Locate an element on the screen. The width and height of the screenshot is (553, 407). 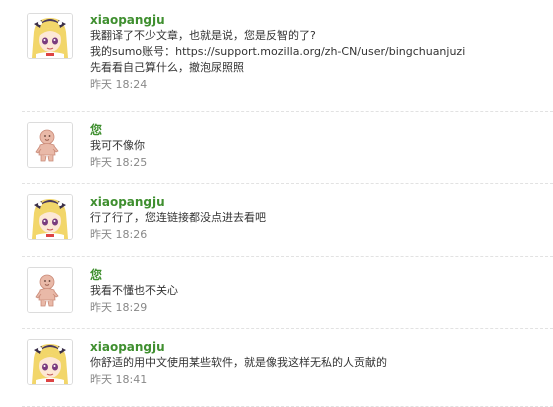
message-body: 您 我看不懂也不关心 昨天 18:29 is located at coordinates (317, 291).